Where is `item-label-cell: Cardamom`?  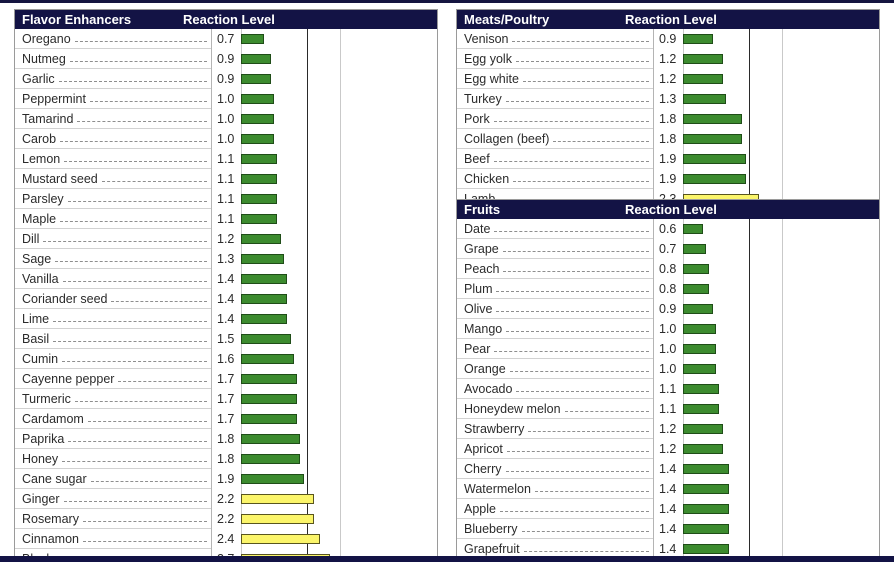
item-label-cell: Cardamom is located at coordinates (113, 419).